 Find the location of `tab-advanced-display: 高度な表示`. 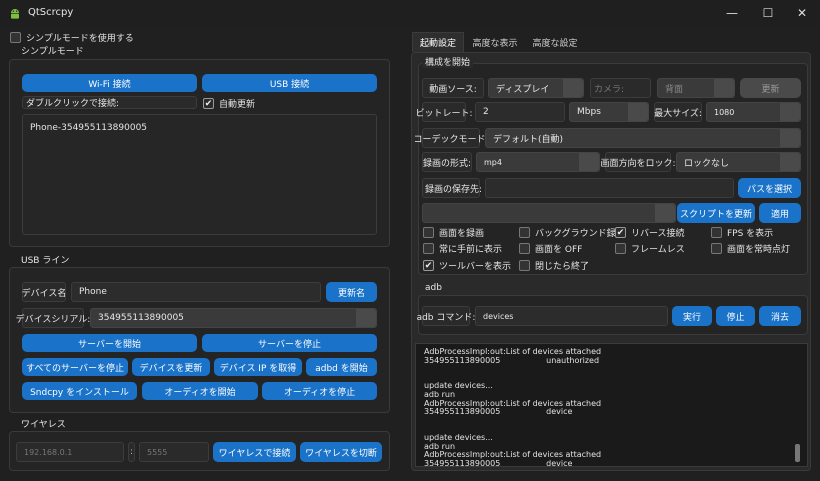

tab-advanced-display: 高度な表示 is located at coordinates (495, 42).